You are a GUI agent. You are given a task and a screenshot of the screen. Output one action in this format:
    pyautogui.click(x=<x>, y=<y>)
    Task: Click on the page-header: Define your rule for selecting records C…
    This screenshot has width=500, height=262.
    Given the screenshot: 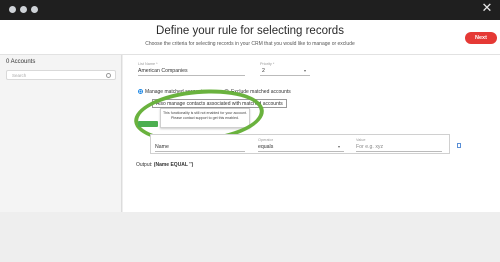 What is the action you would take?
    pyautogui.click(x=250, y=37)
    